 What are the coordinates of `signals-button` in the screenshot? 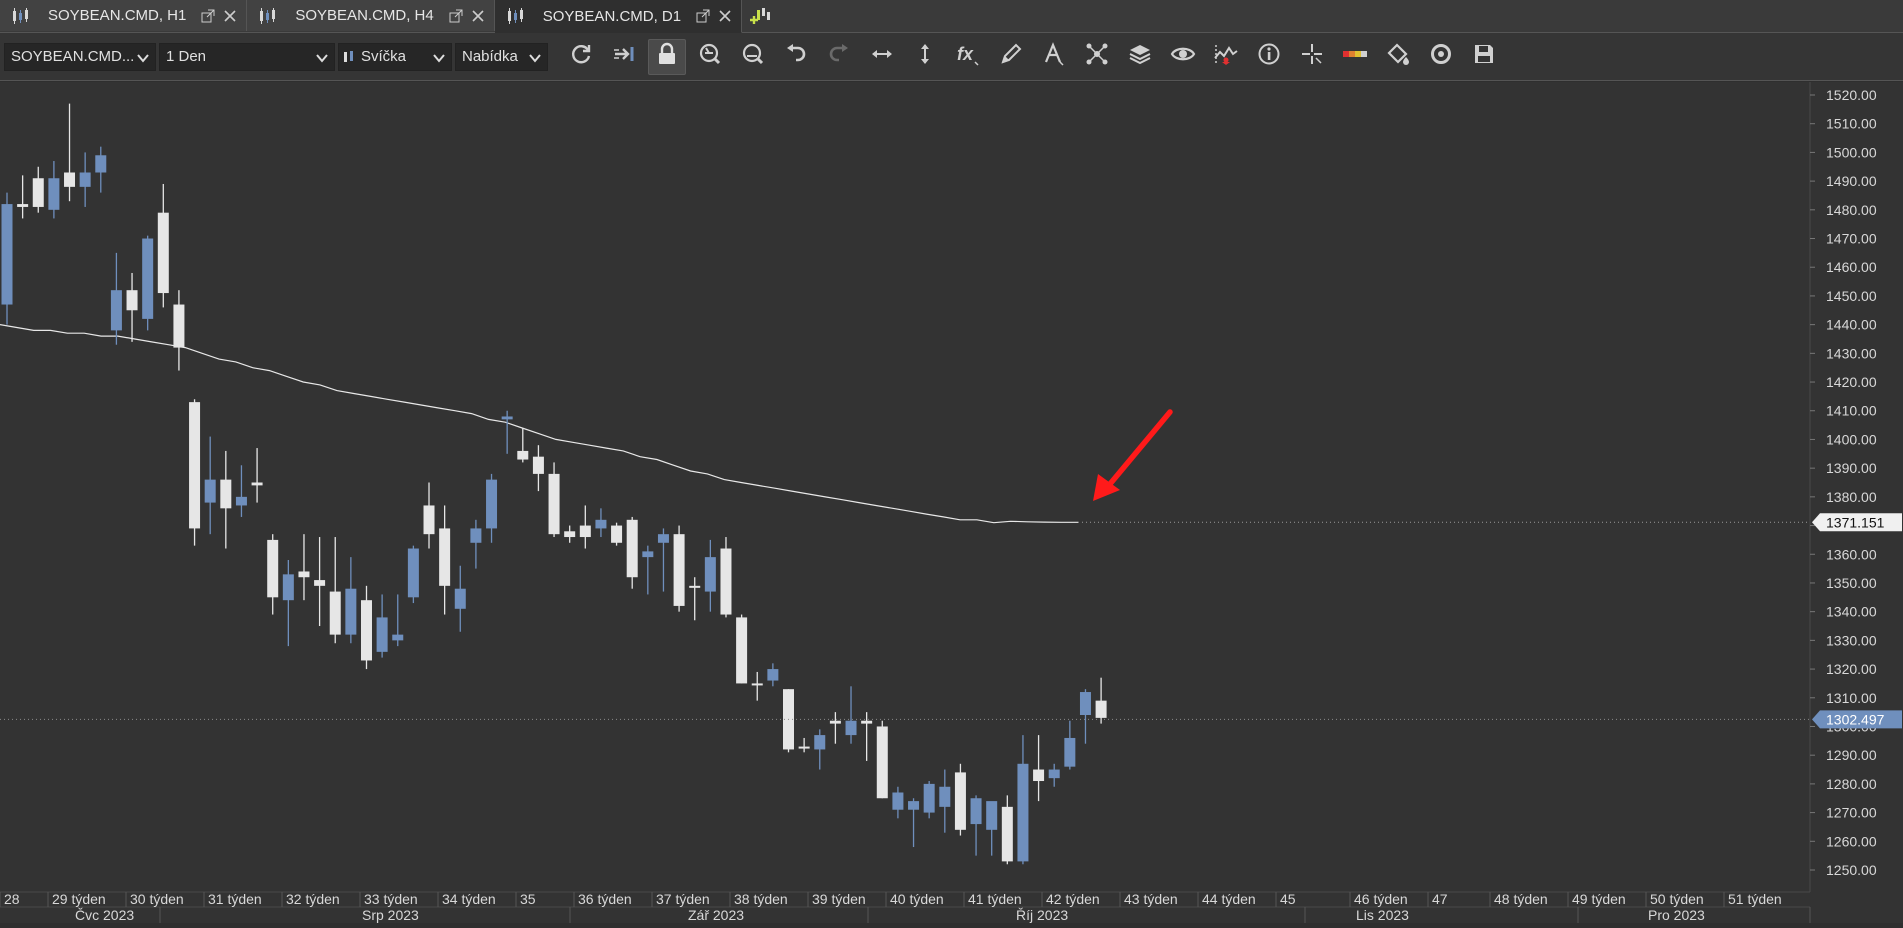 It's located at (1226, 57).